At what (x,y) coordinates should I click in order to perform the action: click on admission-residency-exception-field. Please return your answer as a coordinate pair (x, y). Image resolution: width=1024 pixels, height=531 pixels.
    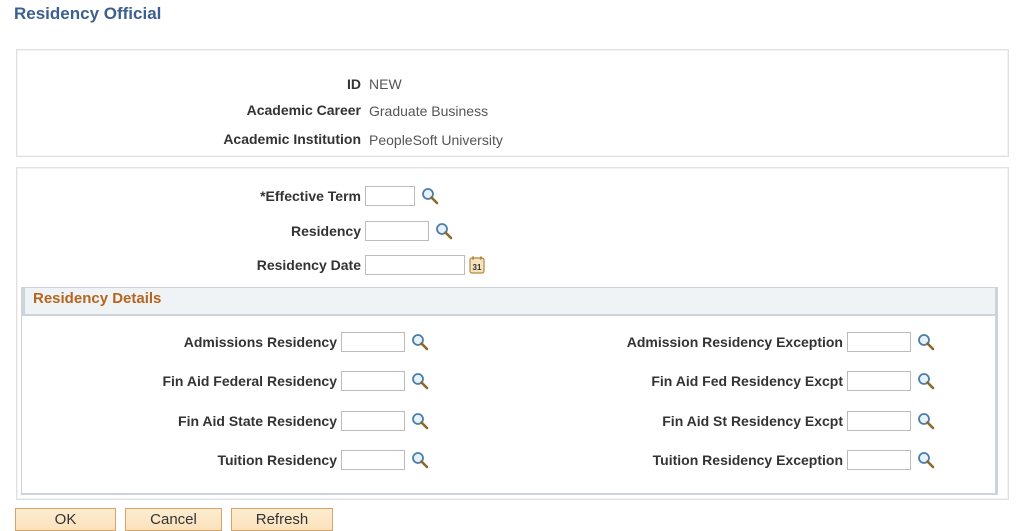
    Looking at the image, I should click on (889, 342).